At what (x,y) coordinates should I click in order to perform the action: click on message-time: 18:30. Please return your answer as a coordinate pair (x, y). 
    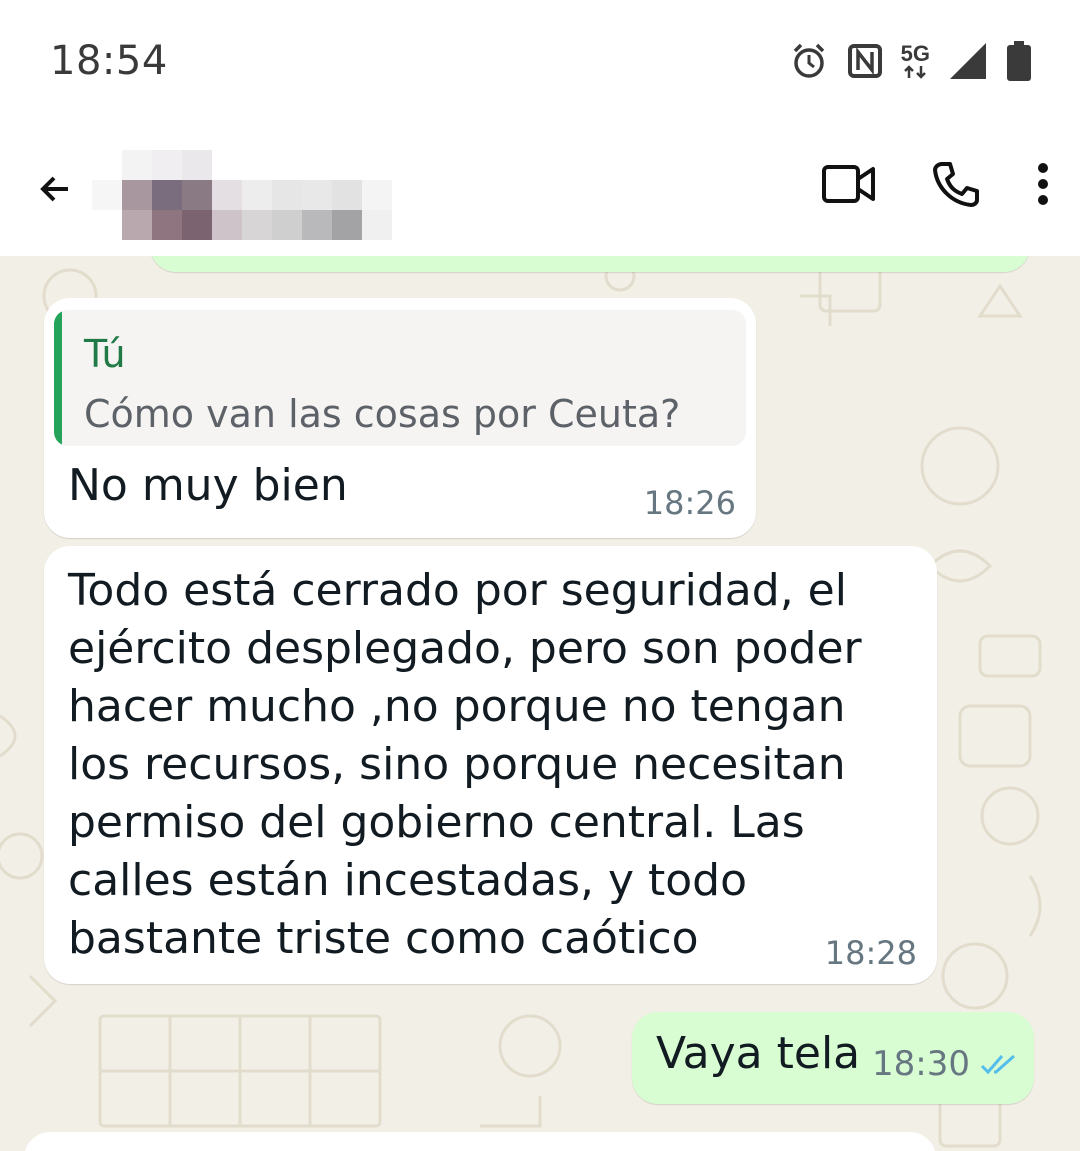
    Looking at the image, I should click on (921, 1064).